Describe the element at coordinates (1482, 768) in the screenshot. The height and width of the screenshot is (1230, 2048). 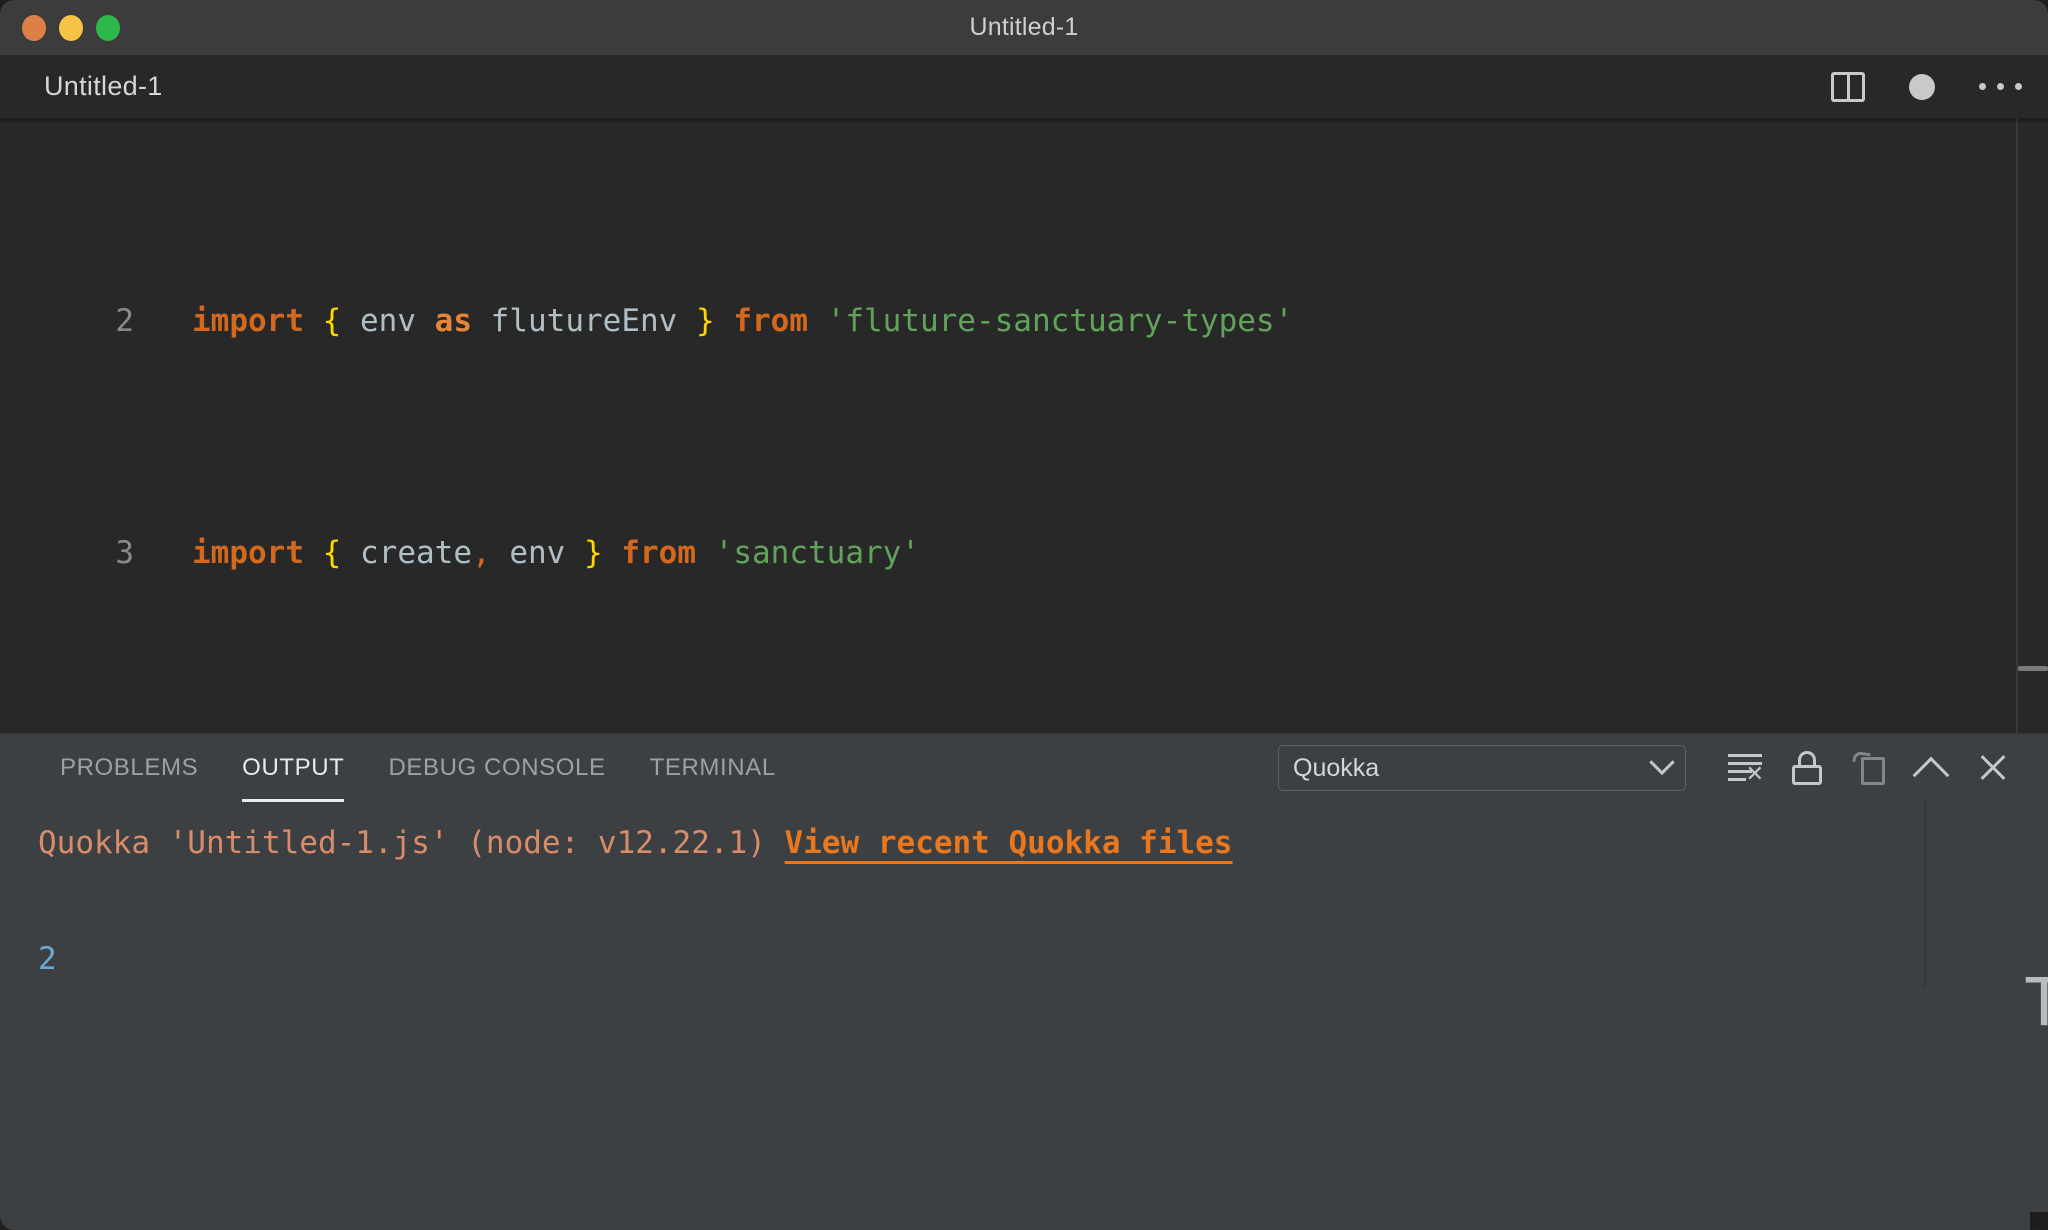
I see `output-channel-select: Quokka` at that location.